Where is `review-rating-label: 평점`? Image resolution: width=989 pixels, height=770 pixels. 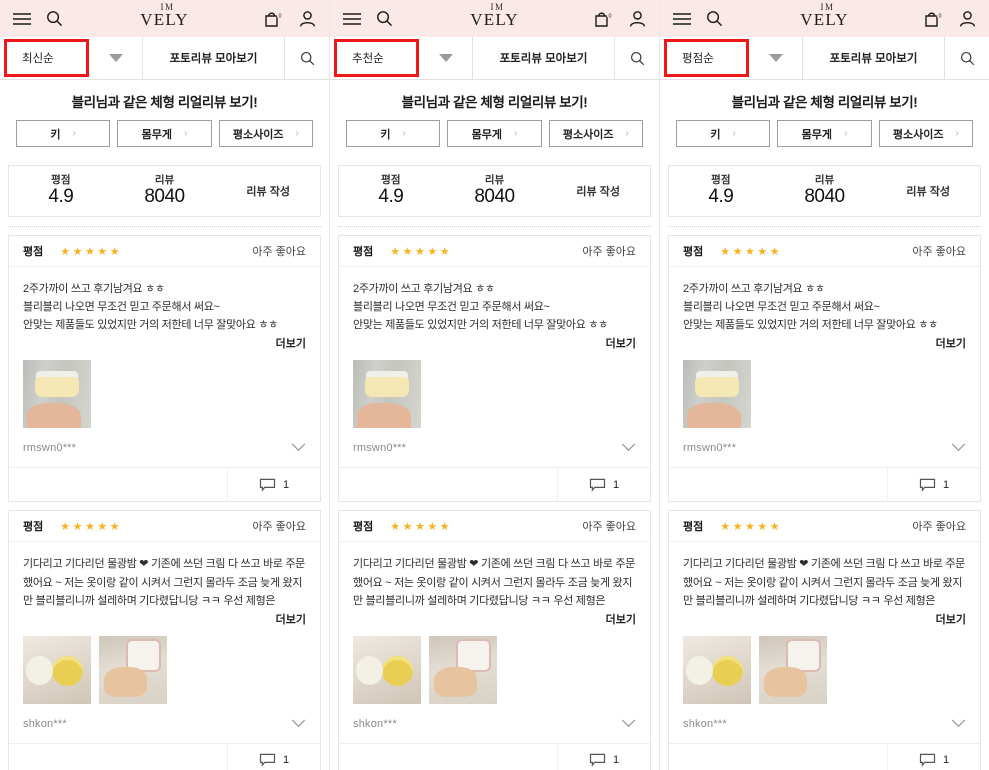
review-rating-label: 평점 is located at coordinates (363, 252).